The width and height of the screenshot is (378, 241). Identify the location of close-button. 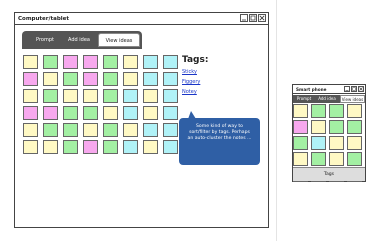
(262, 18).